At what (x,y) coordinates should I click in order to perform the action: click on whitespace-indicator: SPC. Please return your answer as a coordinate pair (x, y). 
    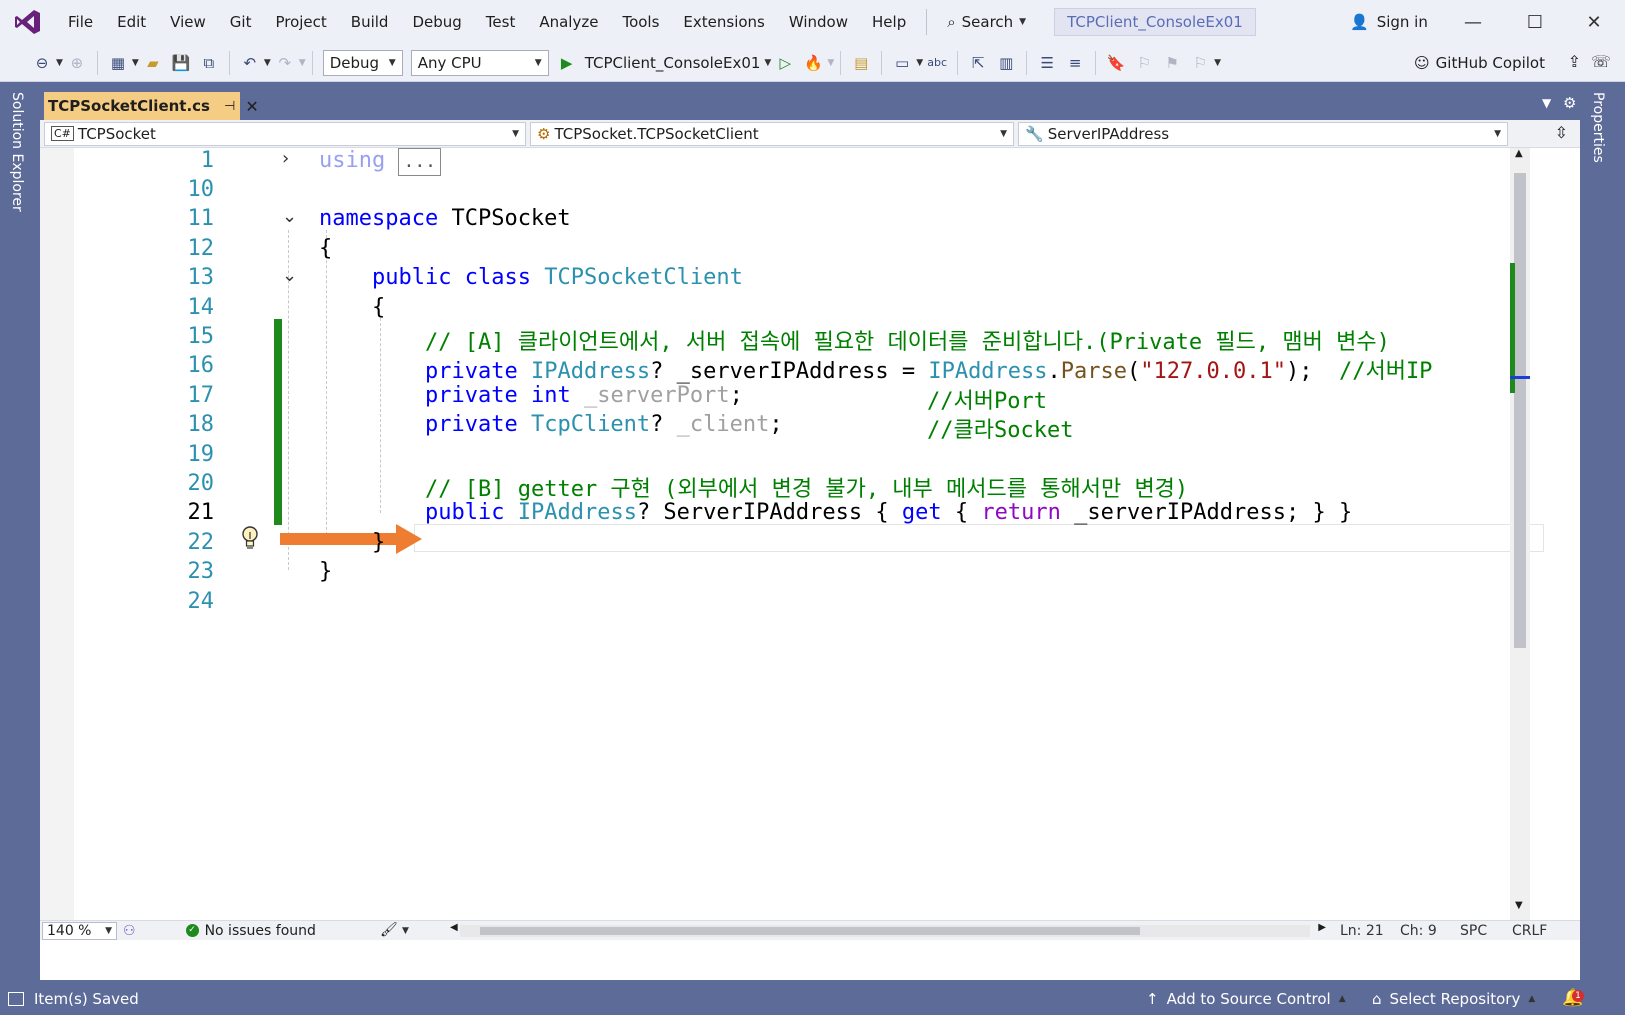
    Looking at the image, I should click on (1473, 931).